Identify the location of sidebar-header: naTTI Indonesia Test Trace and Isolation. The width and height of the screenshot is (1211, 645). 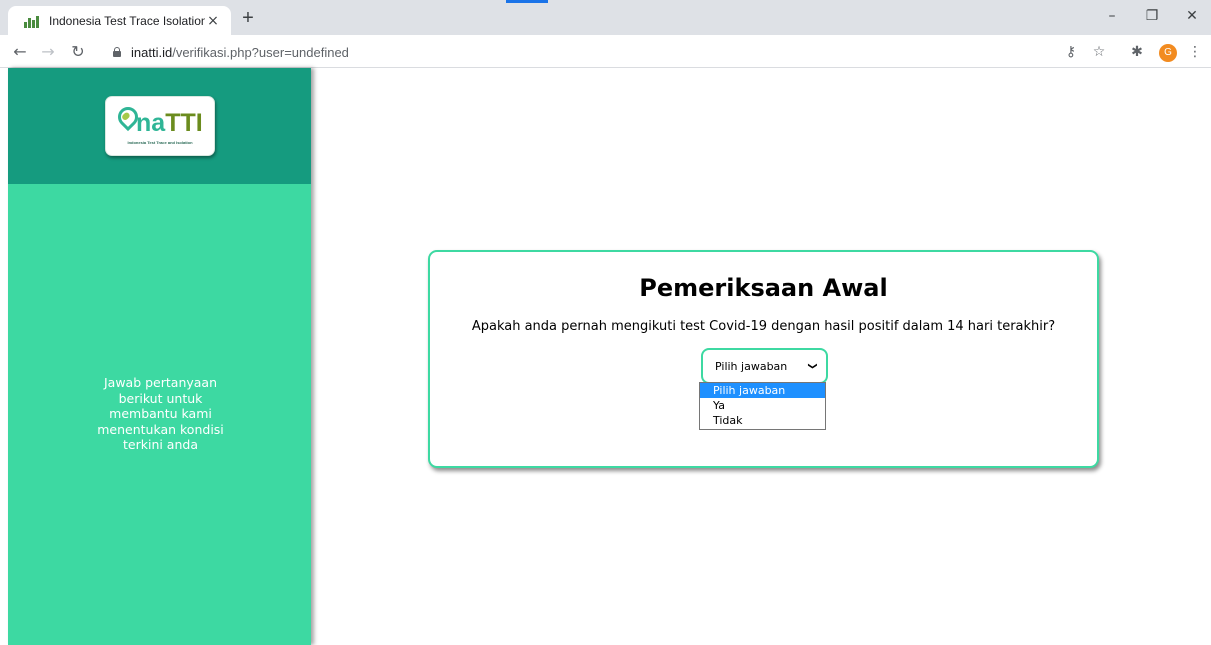
(159, 126).